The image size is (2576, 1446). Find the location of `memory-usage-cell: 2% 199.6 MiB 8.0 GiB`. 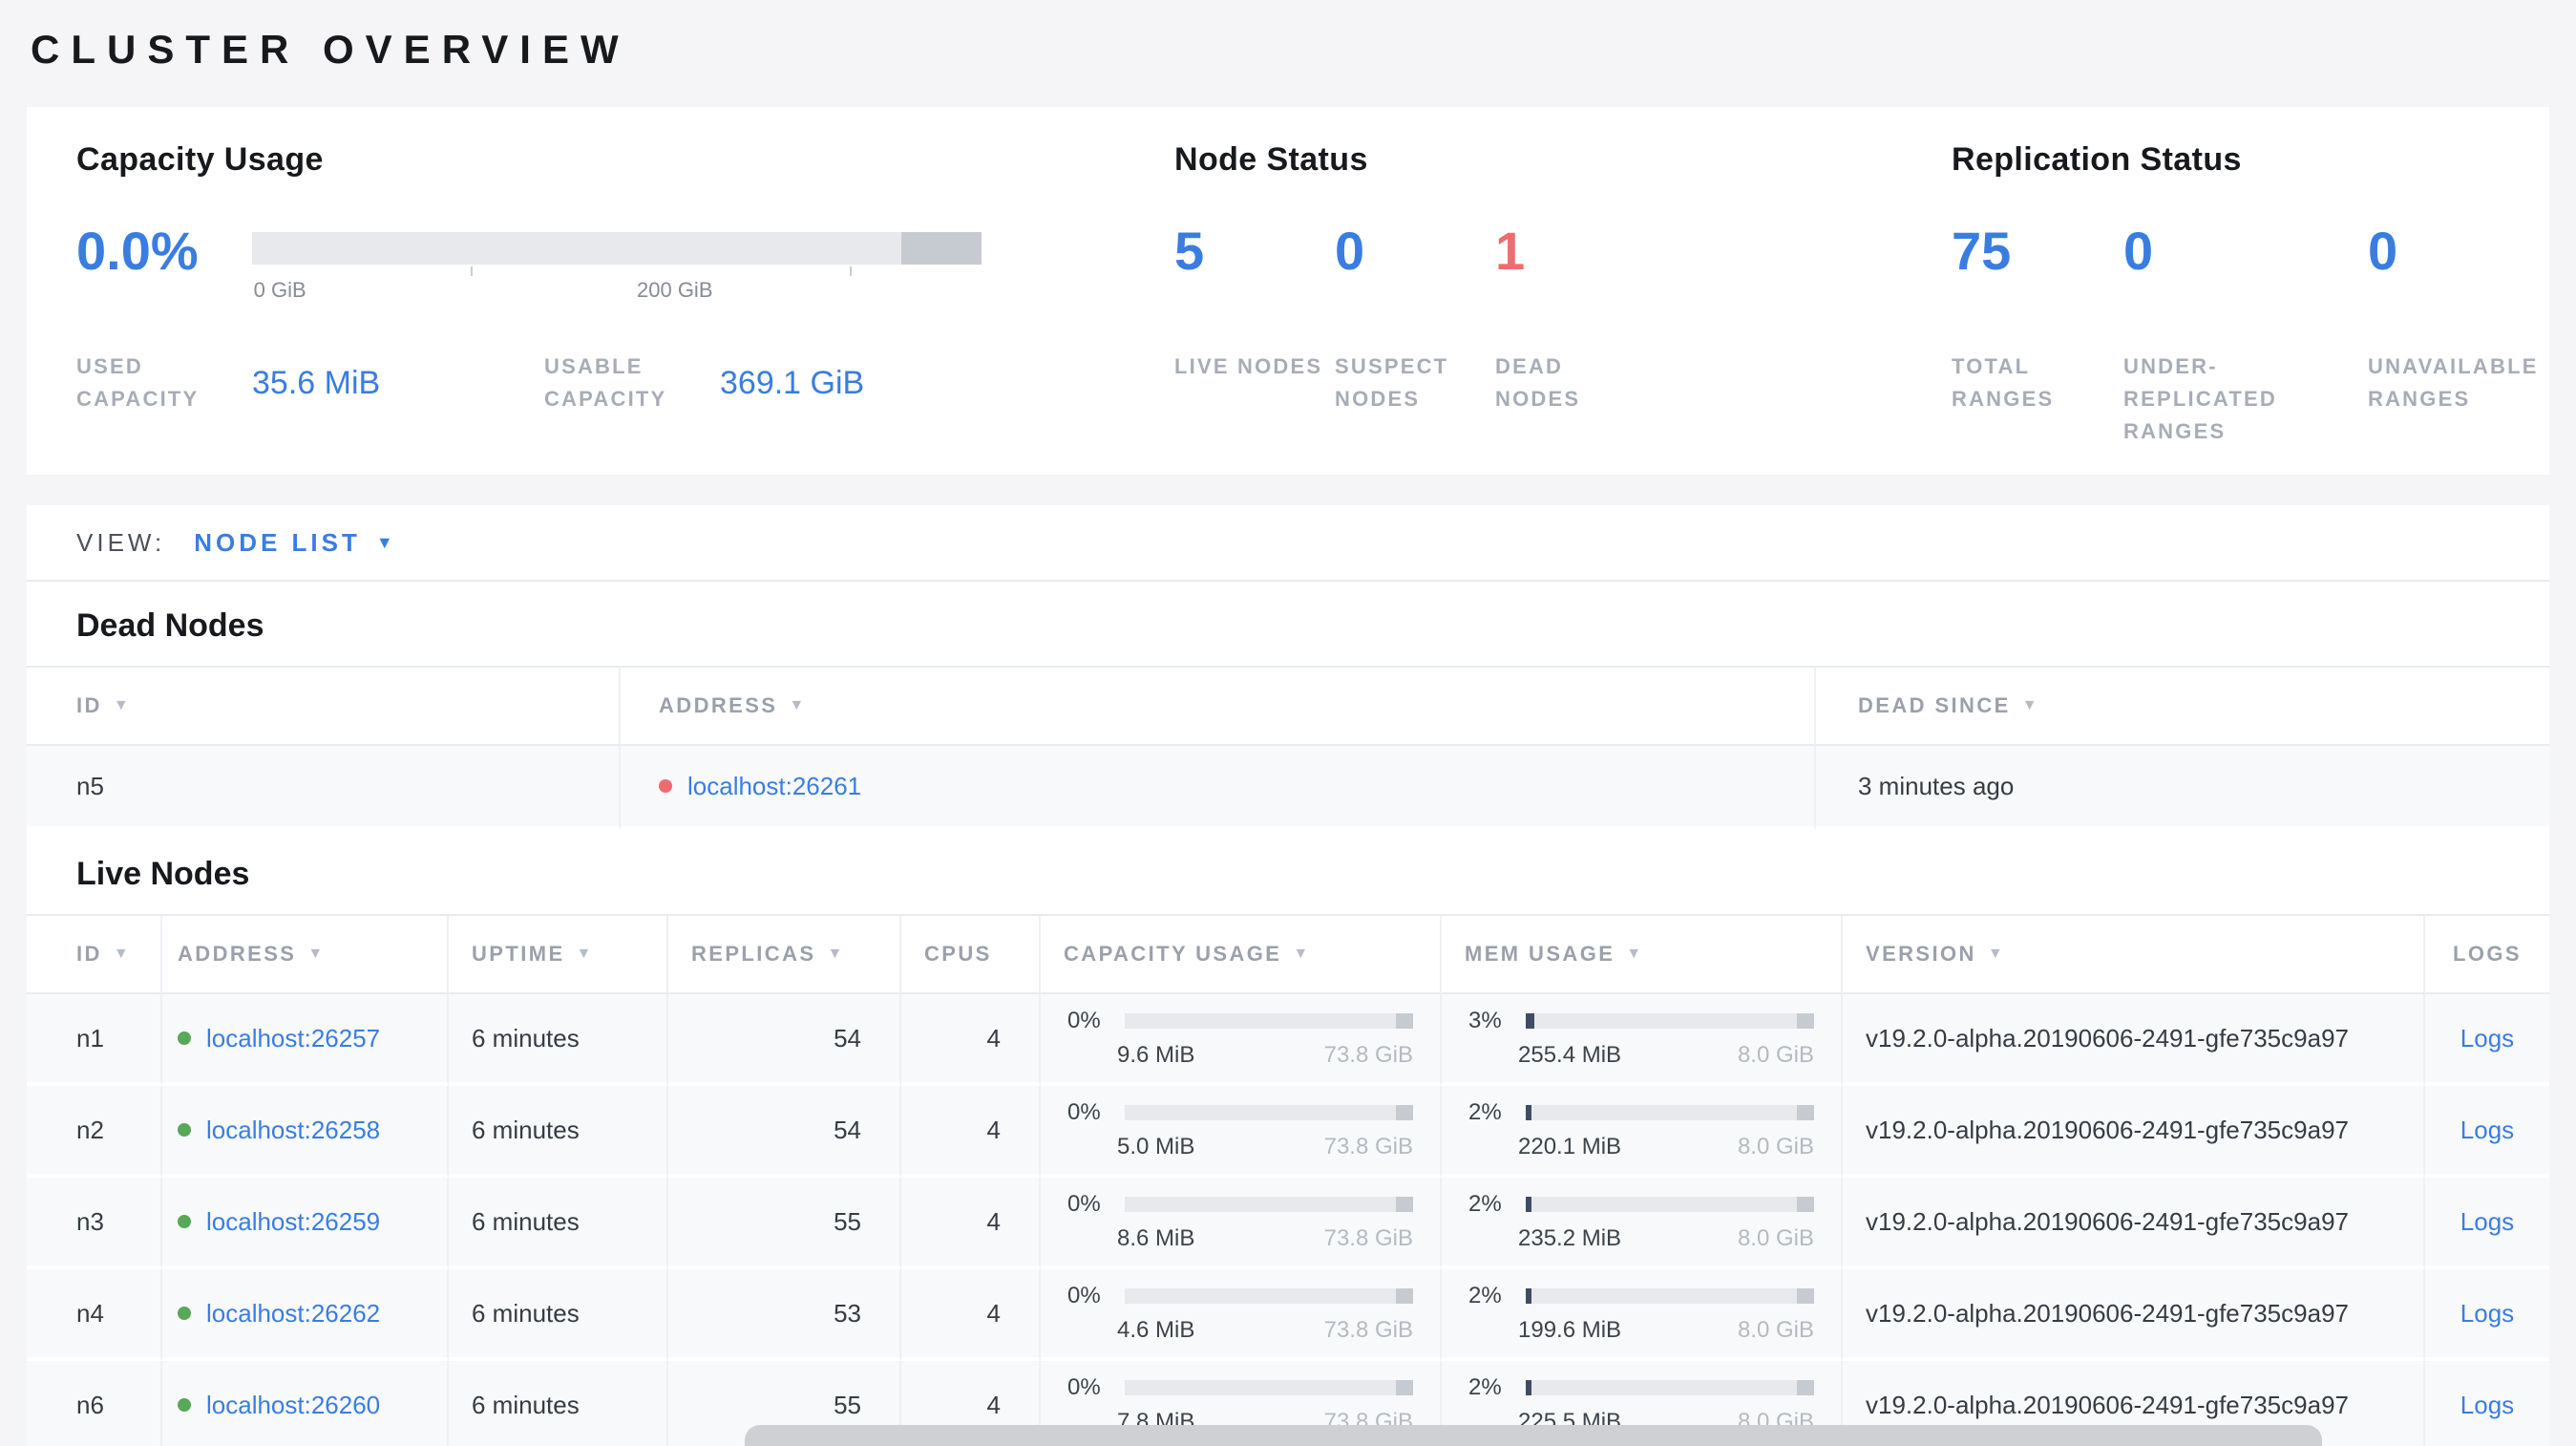

memory-usage-cell: 2% 199.6 MiB 8.0 GiB is located at coordinates (1642, 1315).